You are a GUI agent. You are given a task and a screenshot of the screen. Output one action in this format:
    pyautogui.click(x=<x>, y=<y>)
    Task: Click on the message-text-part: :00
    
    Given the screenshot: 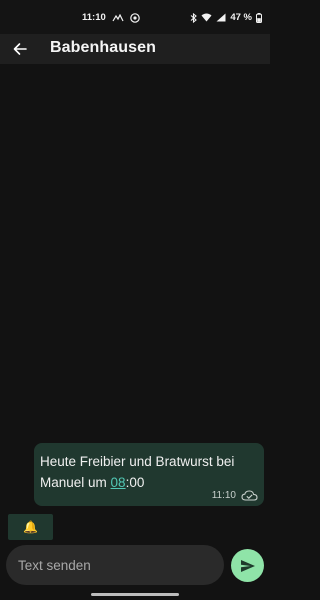 What is the action you would take?
    pyautogui.click(x=135, y=482)
    